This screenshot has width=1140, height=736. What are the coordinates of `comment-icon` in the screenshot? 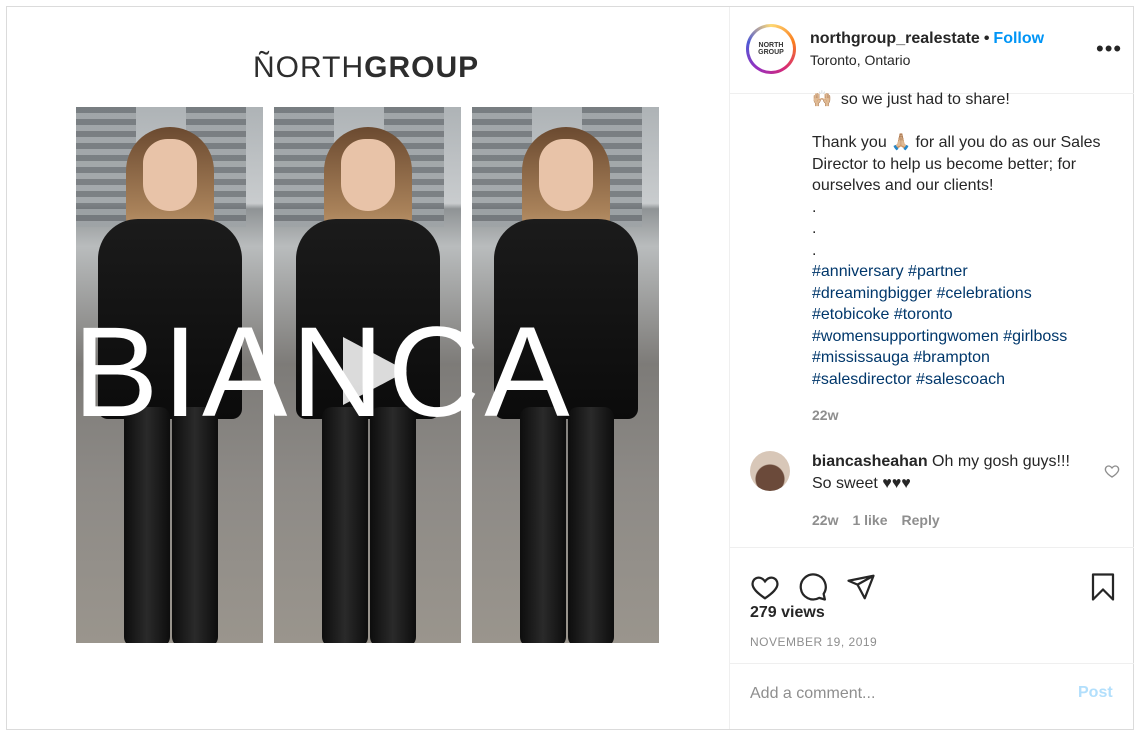 It's located at (813, 587).